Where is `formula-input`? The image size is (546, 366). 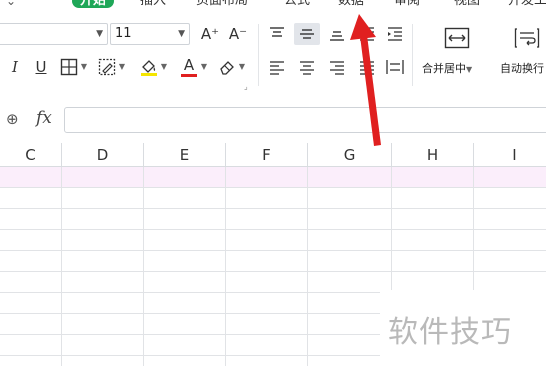
formula-input is located at coordinates (305, 120).